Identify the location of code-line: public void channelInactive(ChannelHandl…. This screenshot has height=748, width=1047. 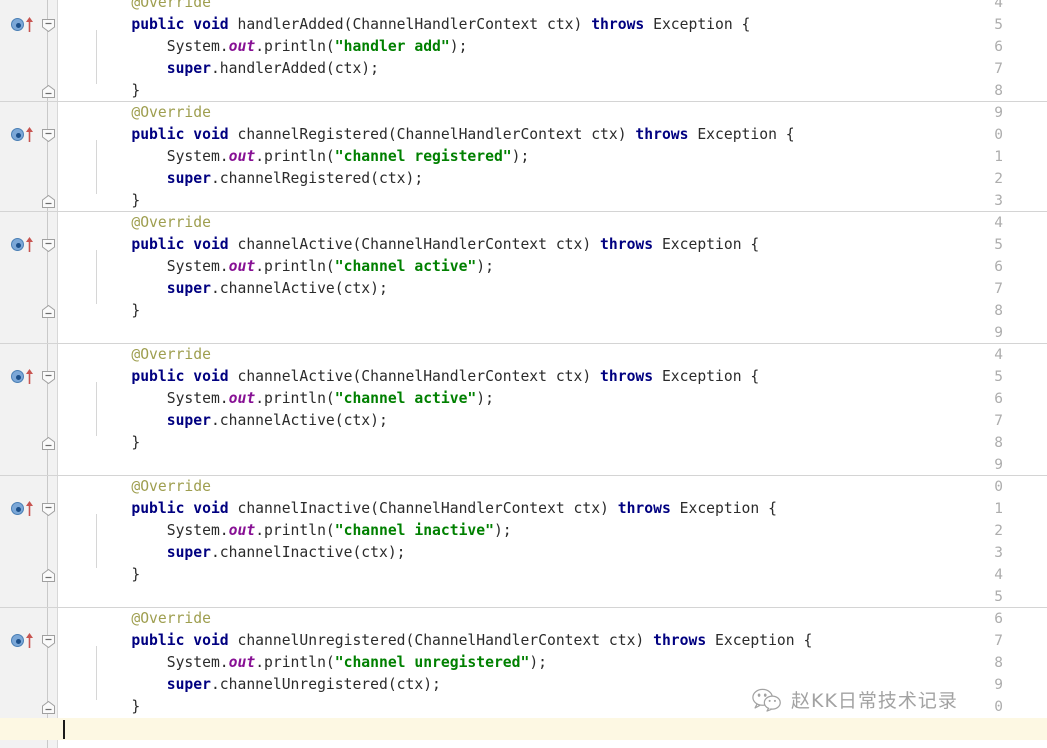
(552, 509).